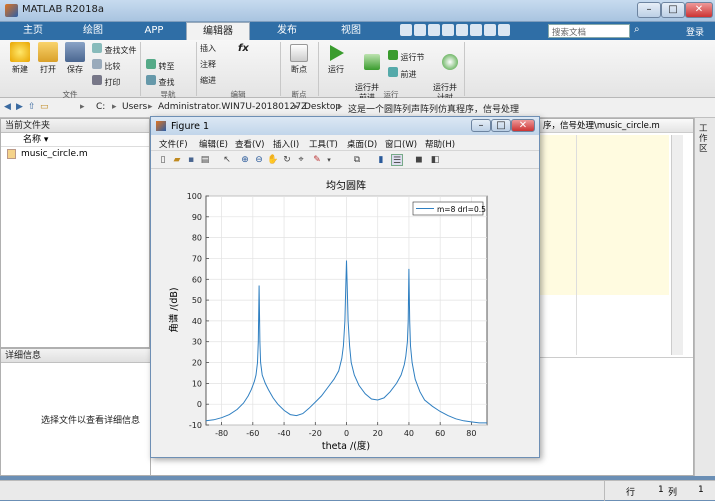 The width and height of the screenshot is (715, 501). Describe the element at coordinates (205, 160) in the screenshot. I see `print-figure-icon: ▤` at that location.